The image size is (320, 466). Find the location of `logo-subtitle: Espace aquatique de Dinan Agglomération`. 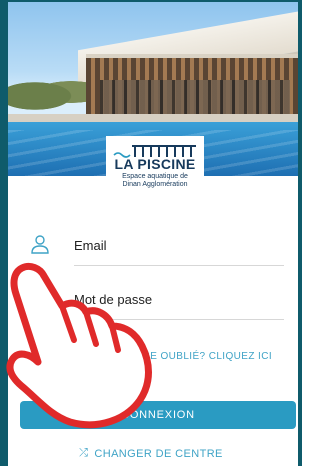

logo-subtitle: Espace aquatique de Dinan Agglomération is located at coordinates (155, 181).